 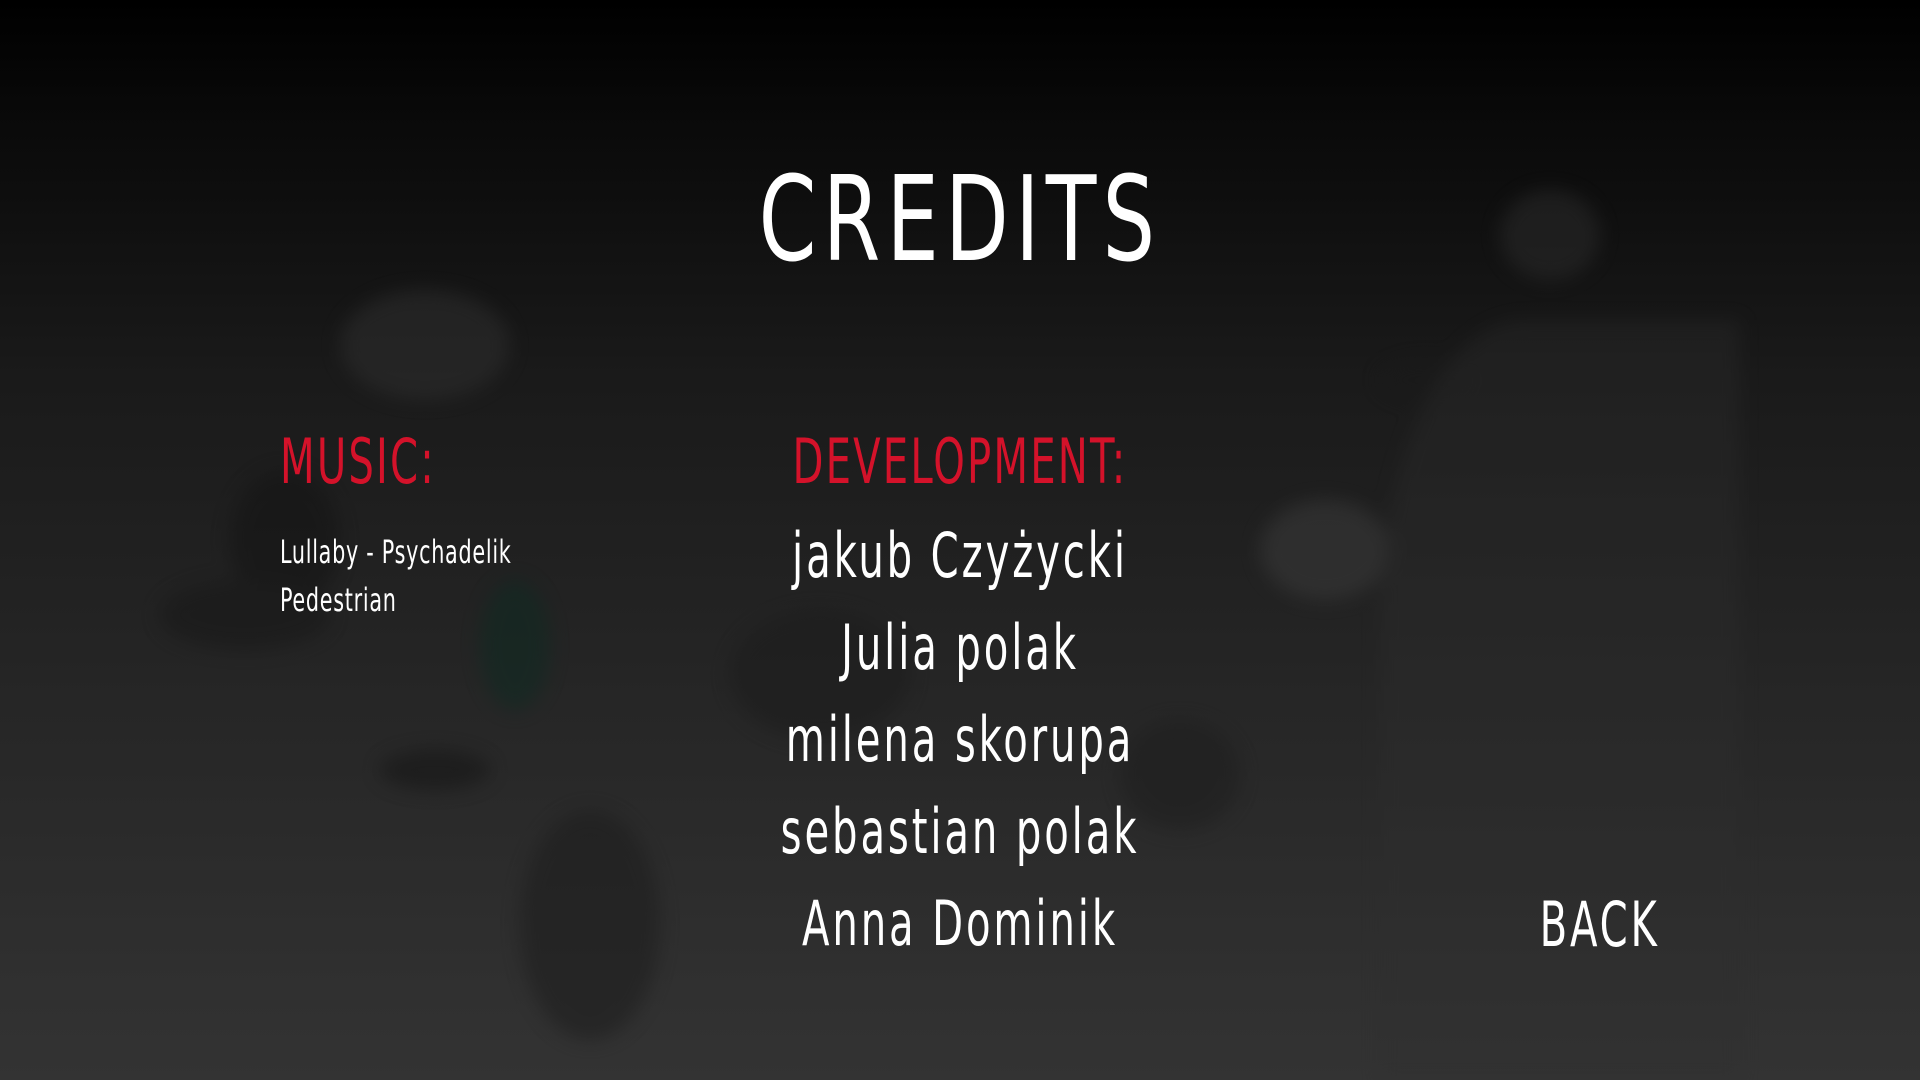 I want to click on development-heading: DEVELOPMENT:, so click(x=960, y=461).